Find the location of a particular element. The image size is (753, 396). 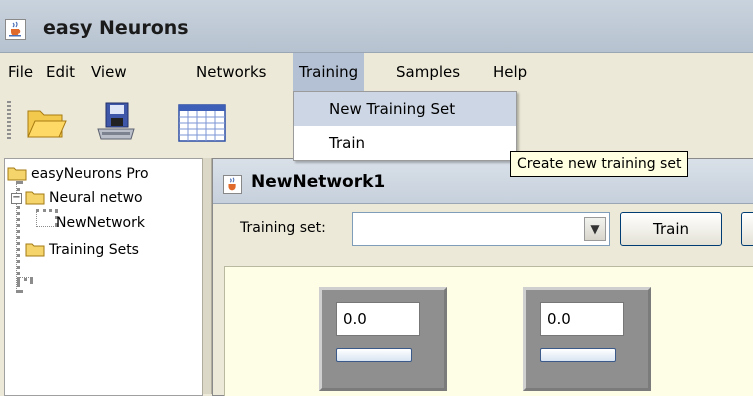

tree-neural-networks: Neural netwo is located at coordinates (84, 198).